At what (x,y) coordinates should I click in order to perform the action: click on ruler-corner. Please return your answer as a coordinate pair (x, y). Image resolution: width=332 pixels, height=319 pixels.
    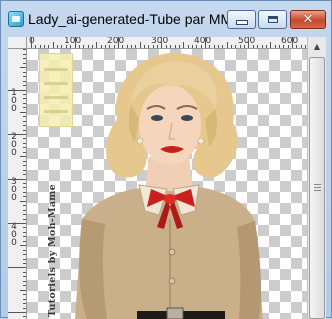
    Looking at the image, I should click on (17, 43).